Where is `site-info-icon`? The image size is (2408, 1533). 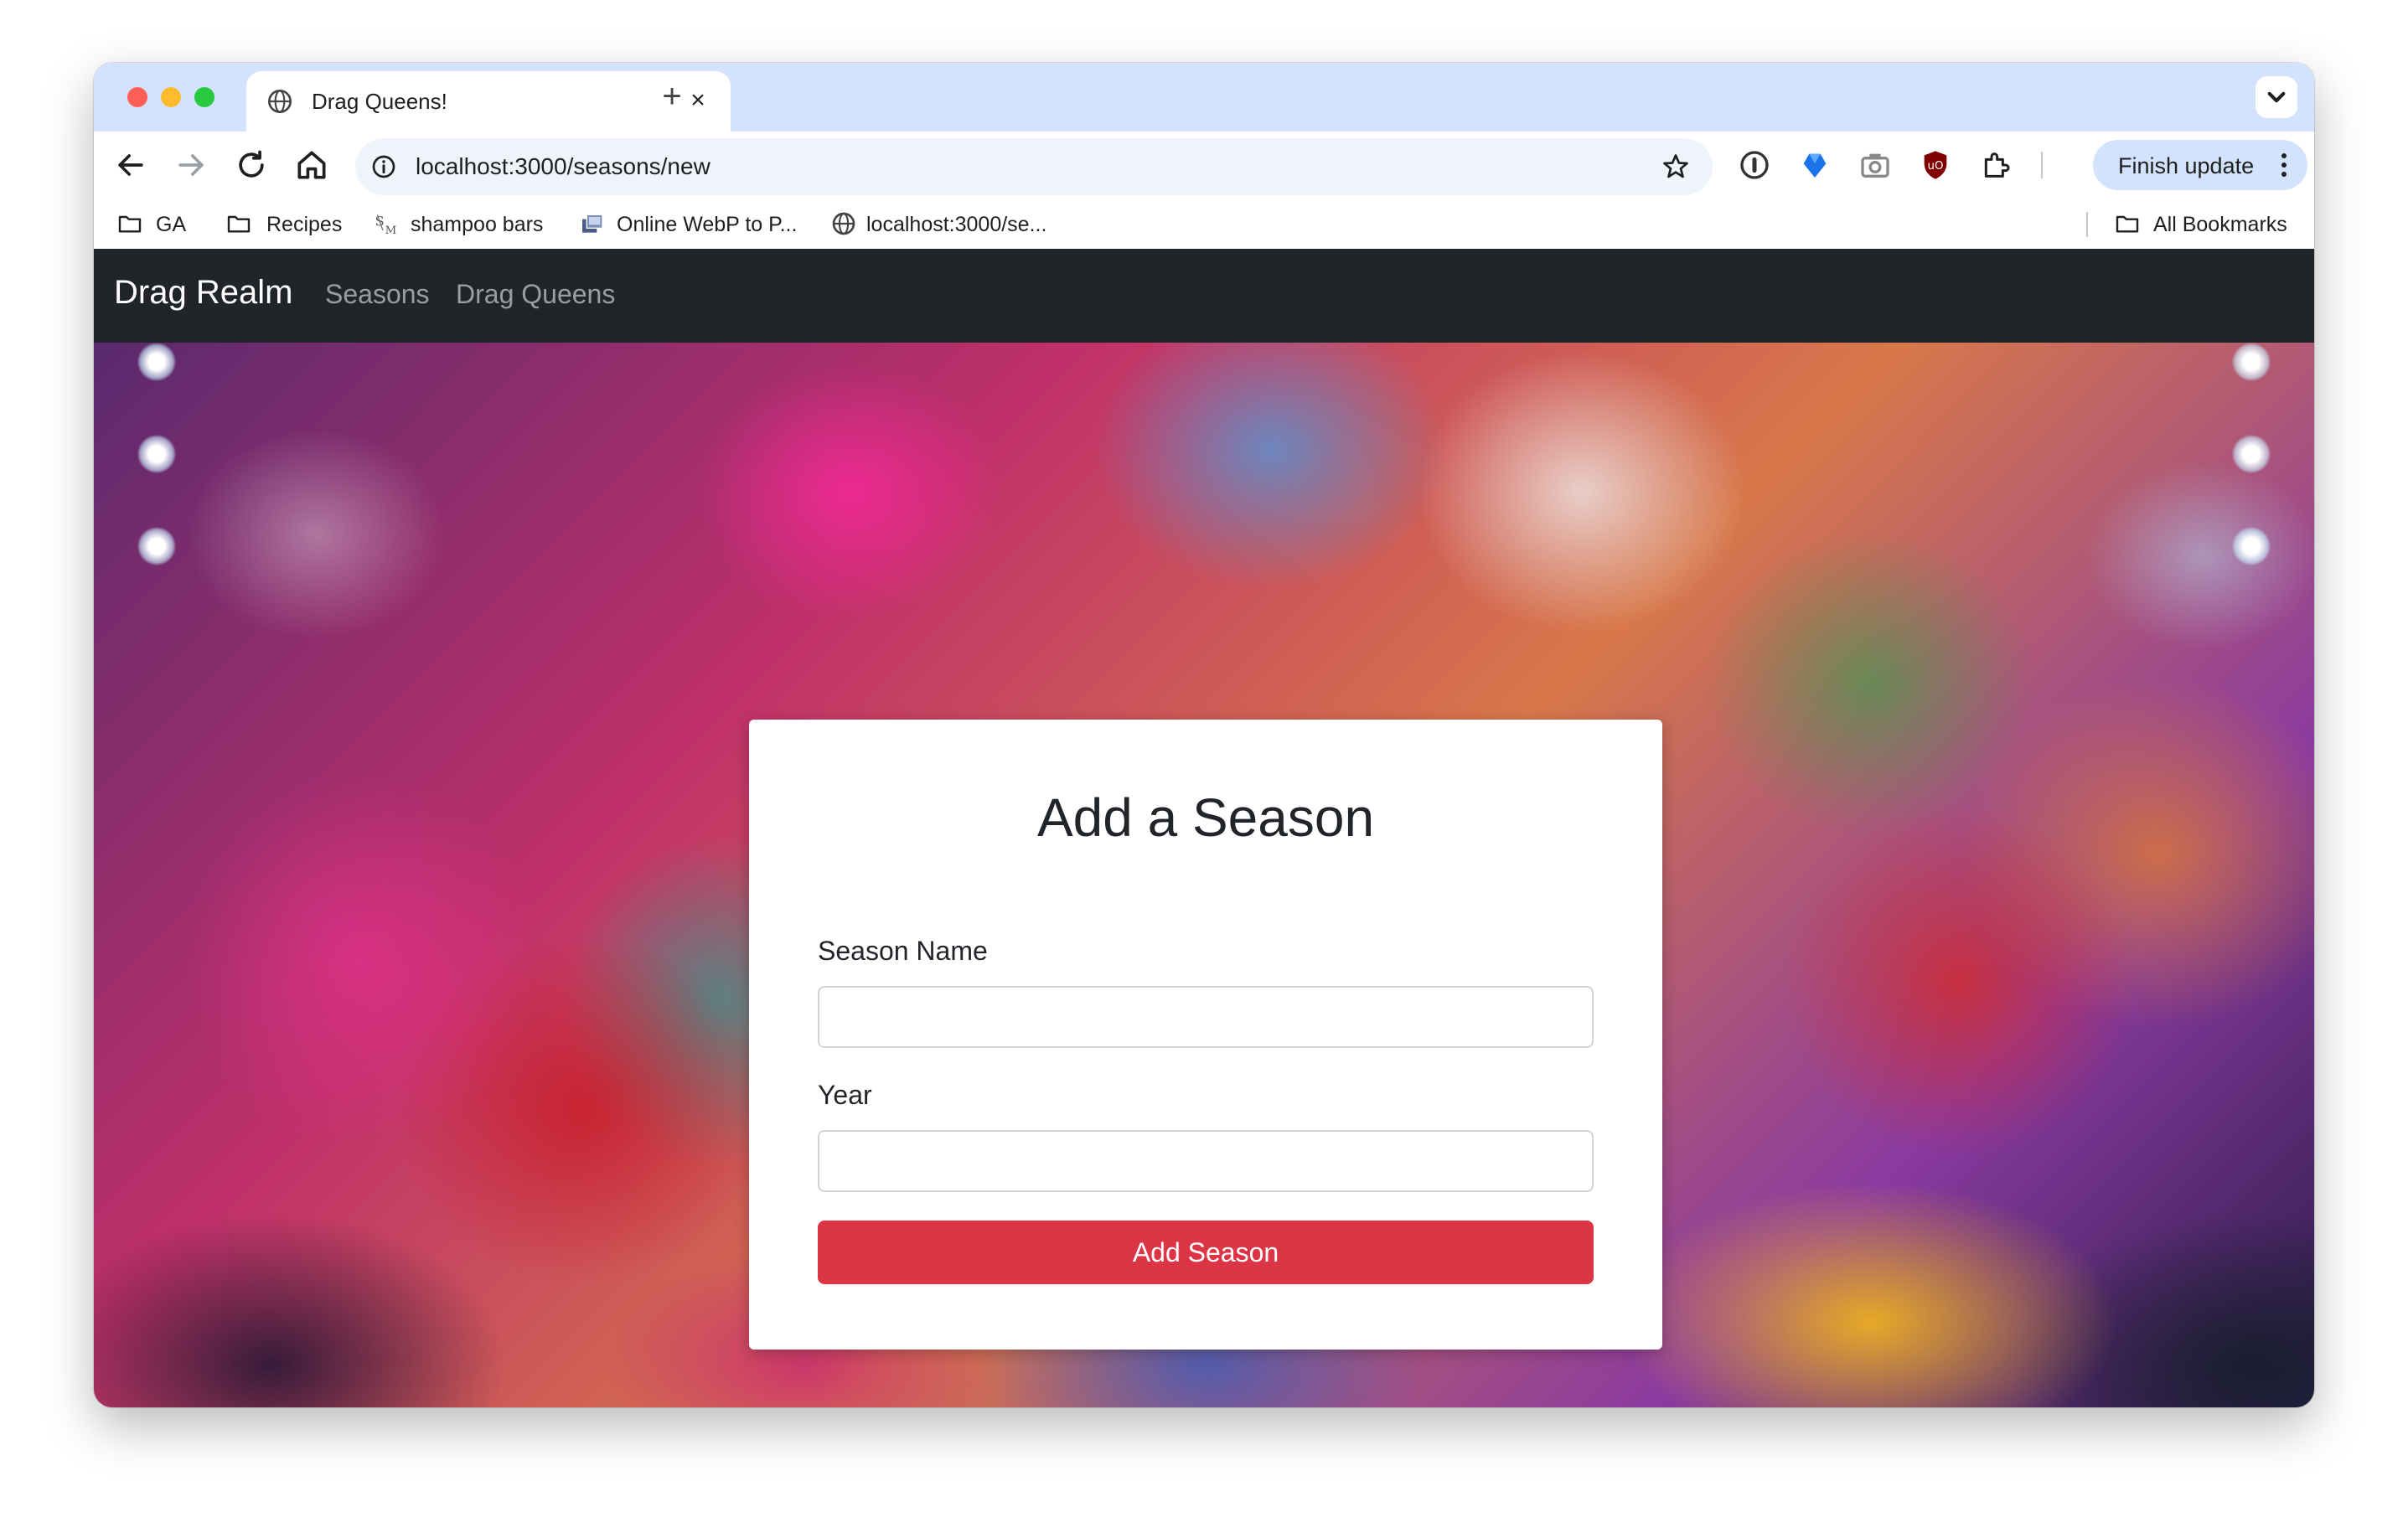 site-info-icon is located at coordinates (383, 166).